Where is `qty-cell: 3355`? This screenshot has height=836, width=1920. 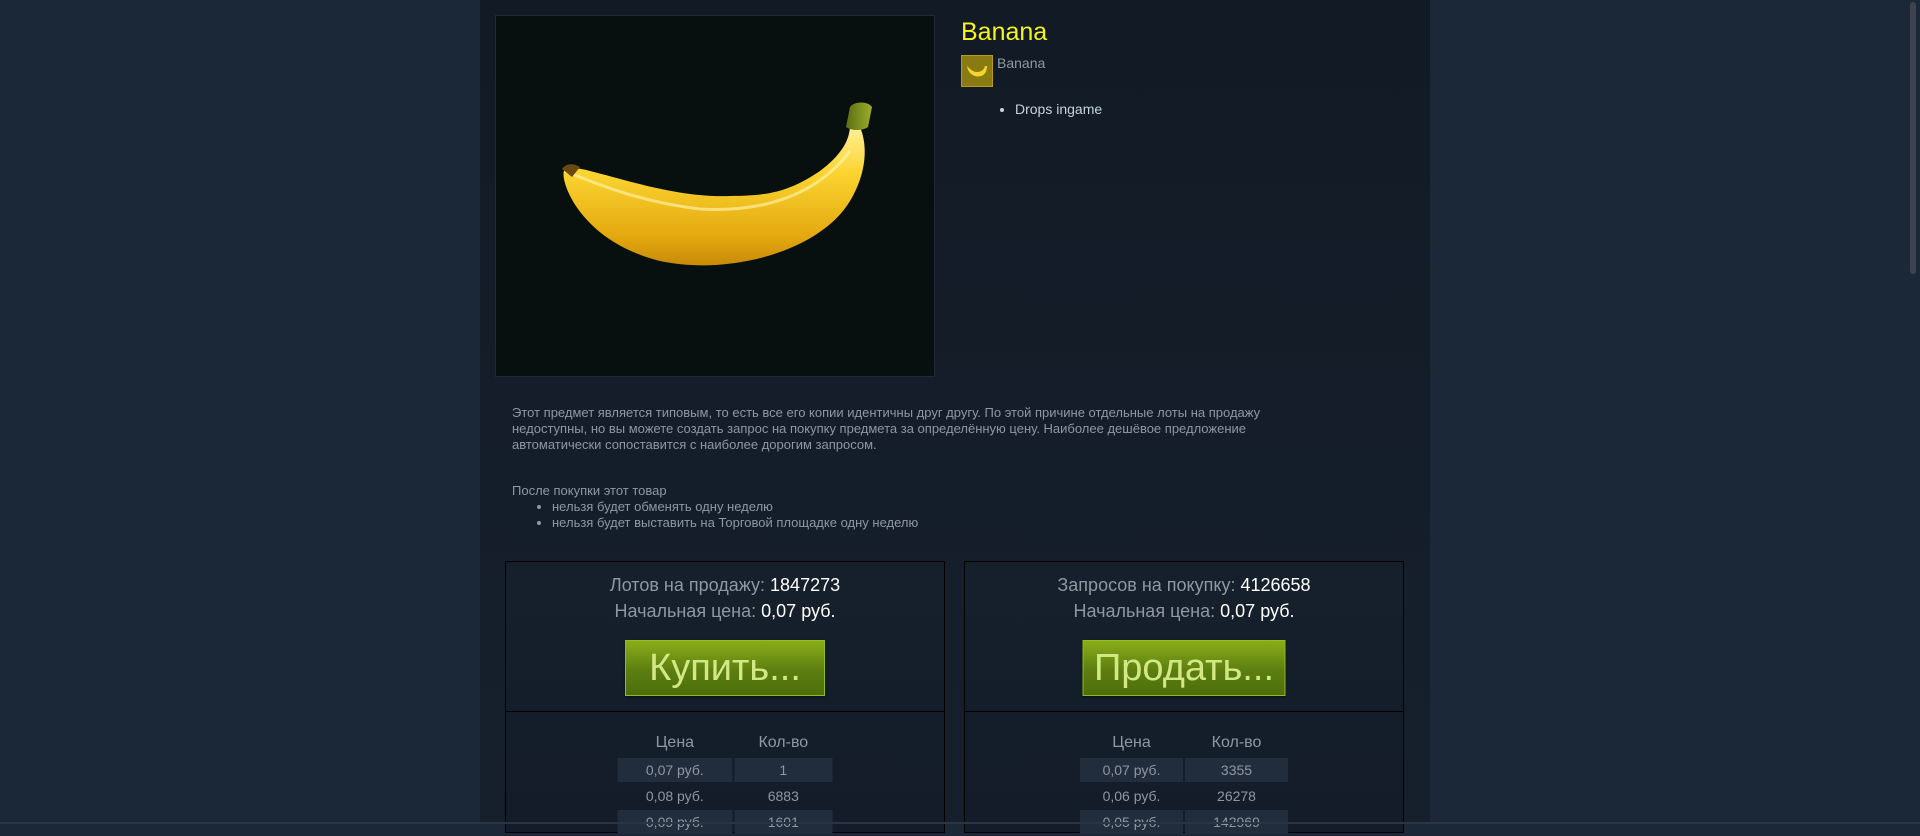
qty-cell: 3355 is located at coordinates (1236, 770).